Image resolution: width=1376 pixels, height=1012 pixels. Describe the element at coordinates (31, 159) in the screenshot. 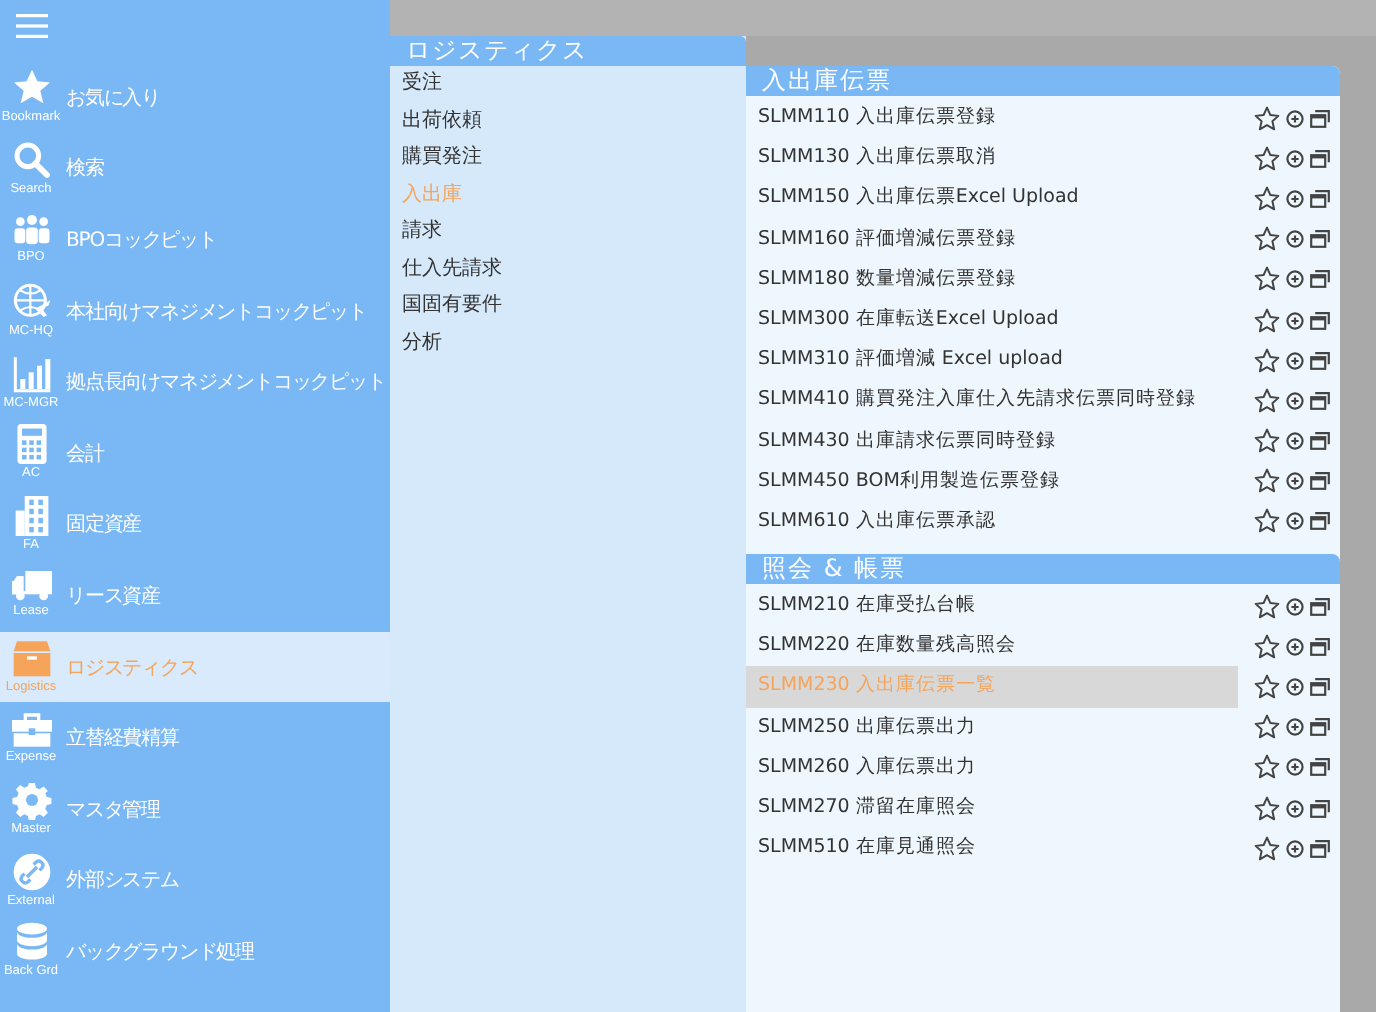

I see `search-icon` at that location.